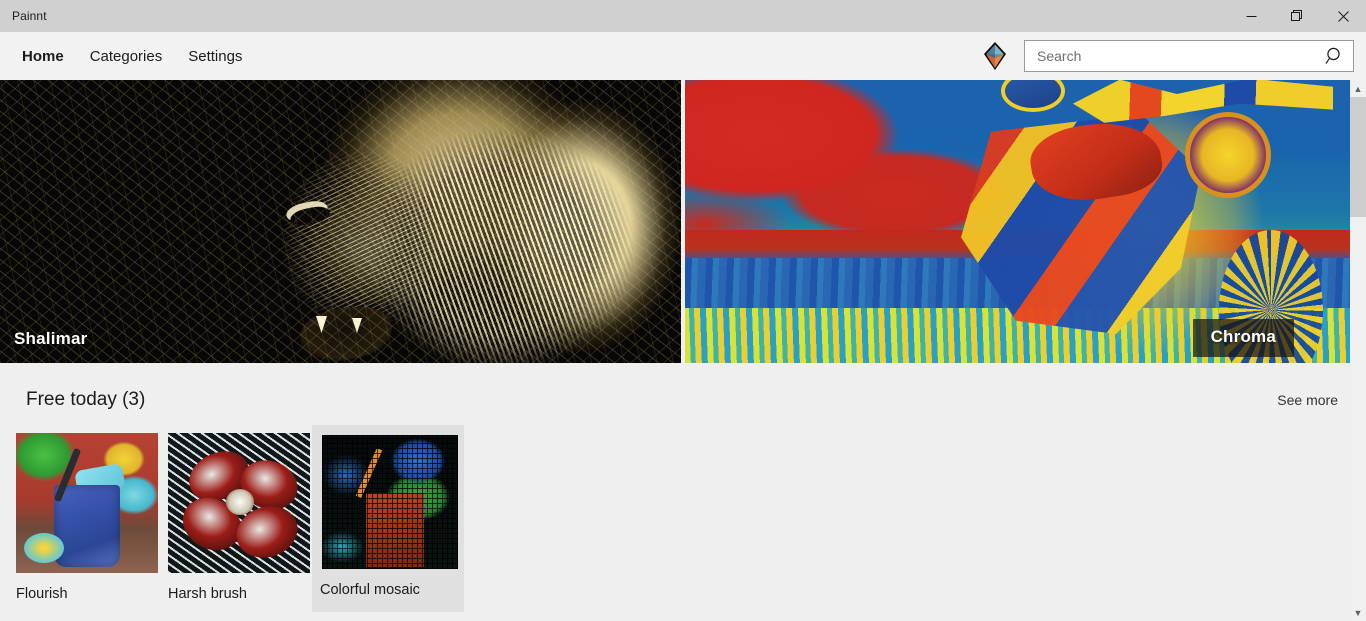 This screenshot has height=621, width=1366. I want to click on restore-button, so click(1297, 16).